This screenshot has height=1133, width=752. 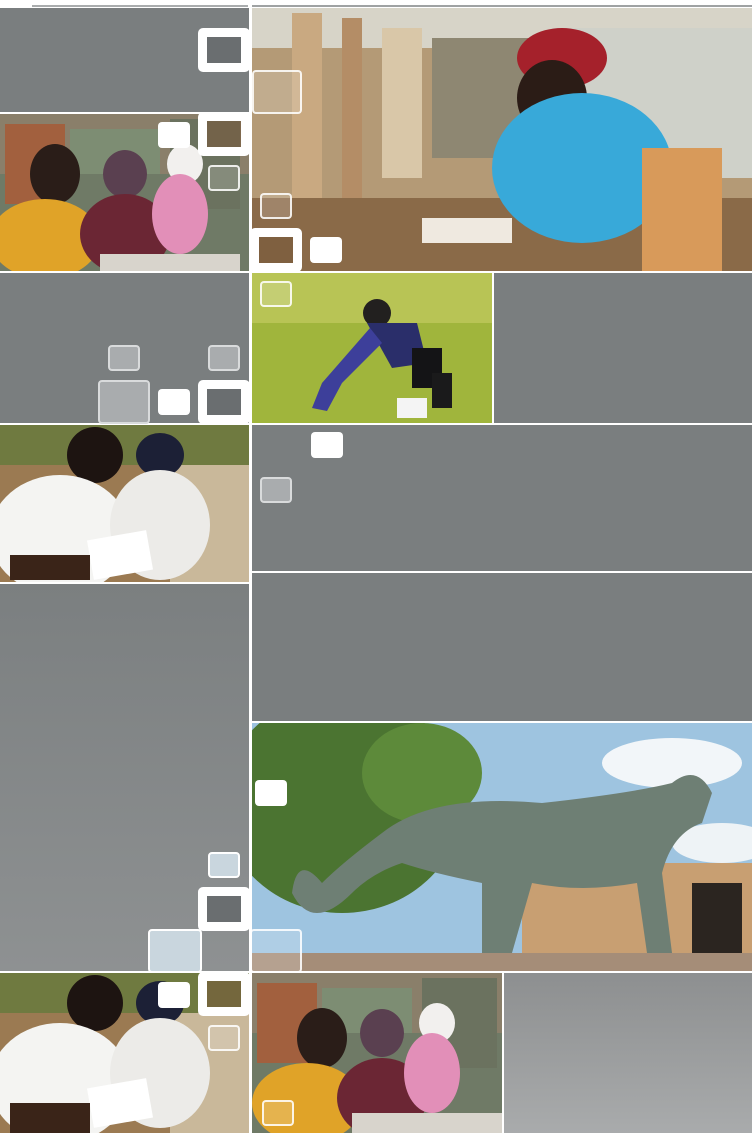 I want to click on grey-panel-right-upper, so click(x=623, y=348).